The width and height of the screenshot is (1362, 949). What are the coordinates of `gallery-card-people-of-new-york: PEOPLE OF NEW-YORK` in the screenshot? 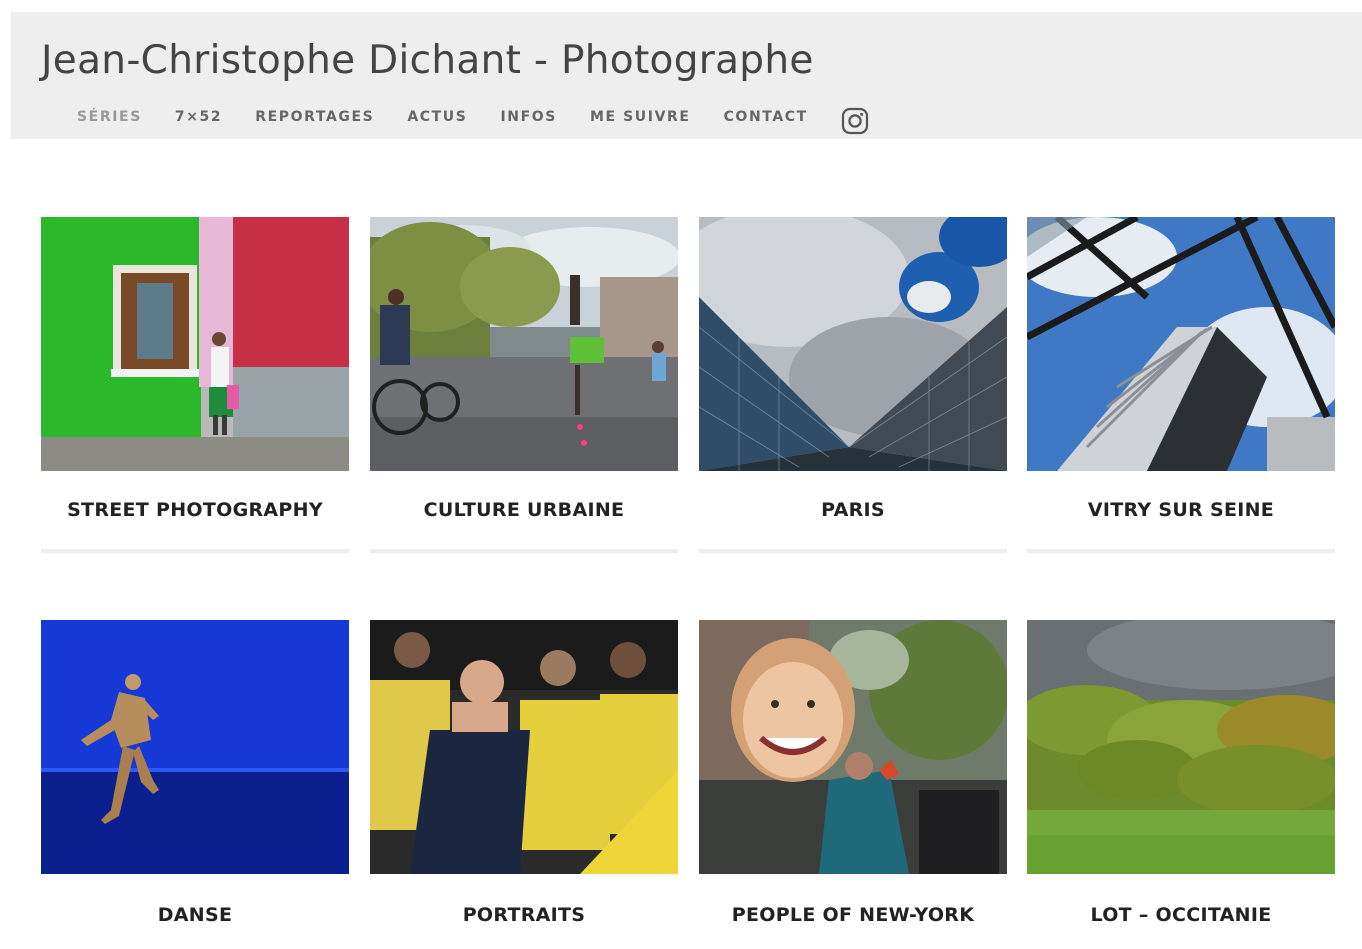 It's located at (853, 782).